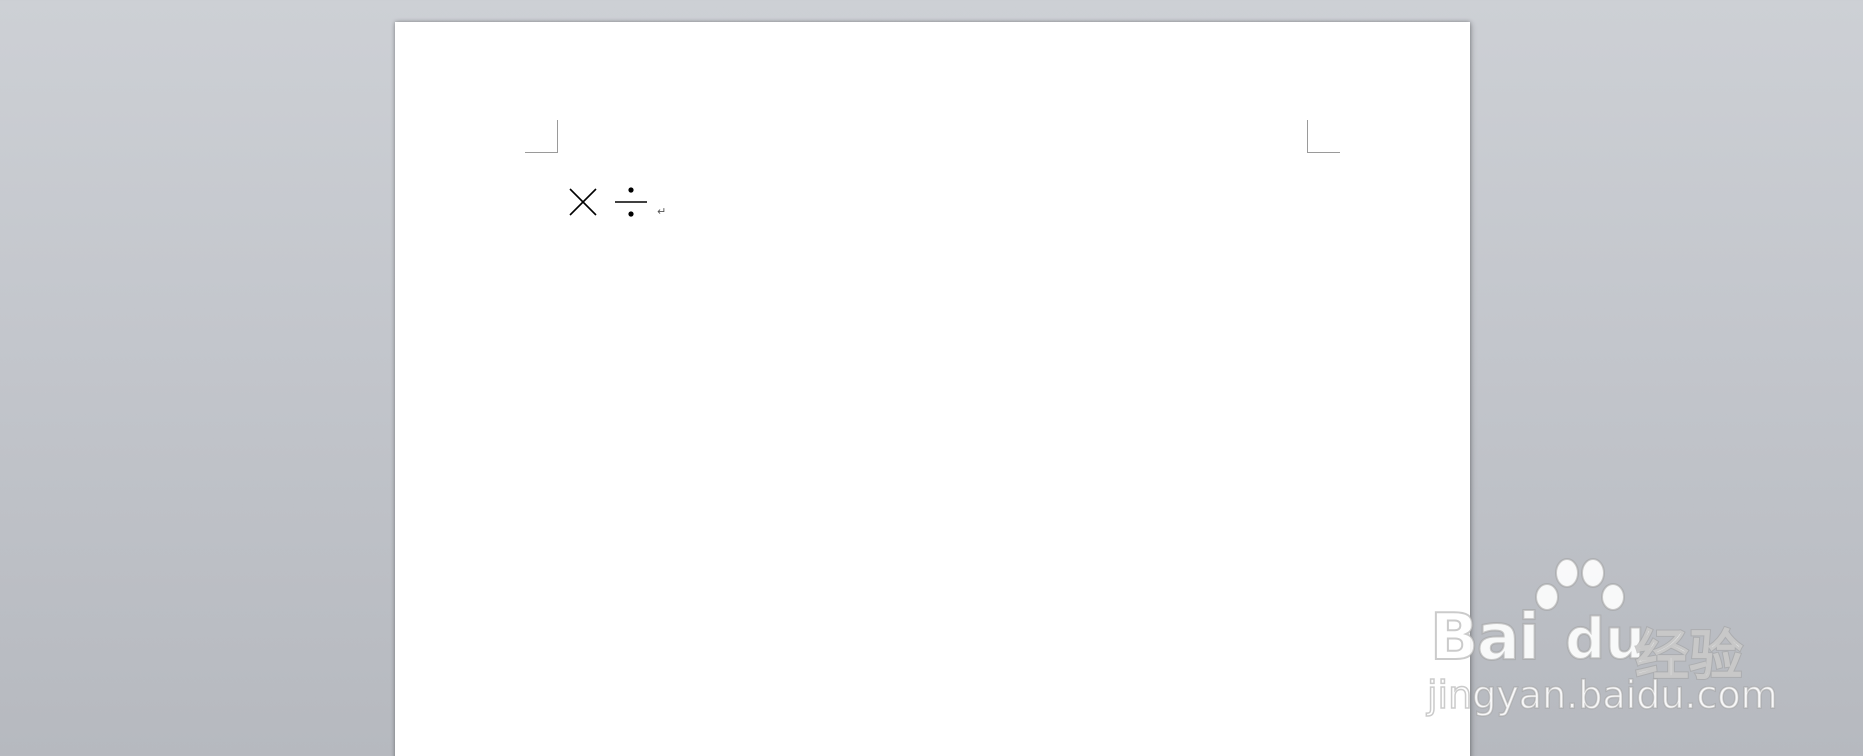 The width and height of the screenshot is (1863, 756). I want to click on margin-corner-top-left, so click(541, 136).